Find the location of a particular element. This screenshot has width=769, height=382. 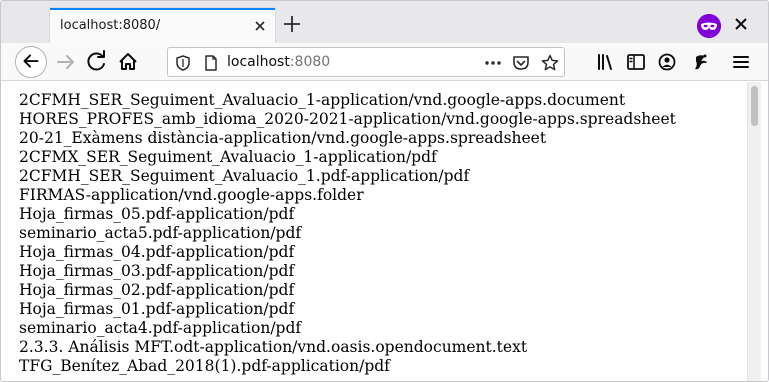

url-host: localhost is located at coordinates (258, 62).